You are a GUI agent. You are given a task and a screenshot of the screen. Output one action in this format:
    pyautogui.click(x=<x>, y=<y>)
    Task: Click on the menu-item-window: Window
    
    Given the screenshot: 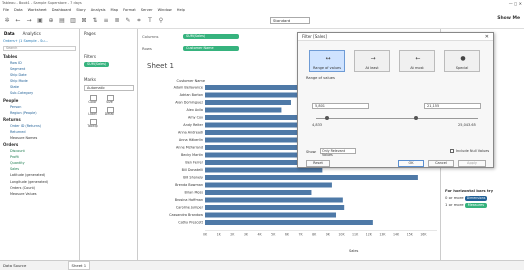 What is the action you would take?
    pyautogui.click(x=165, y=10)
    